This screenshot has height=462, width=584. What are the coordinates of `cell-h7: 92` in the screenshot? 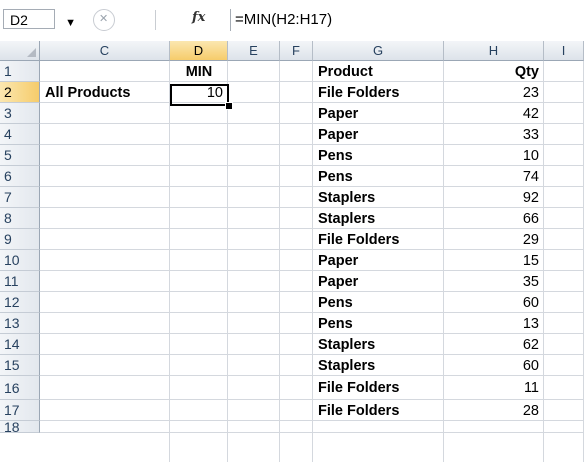 It's located at (494, 197).